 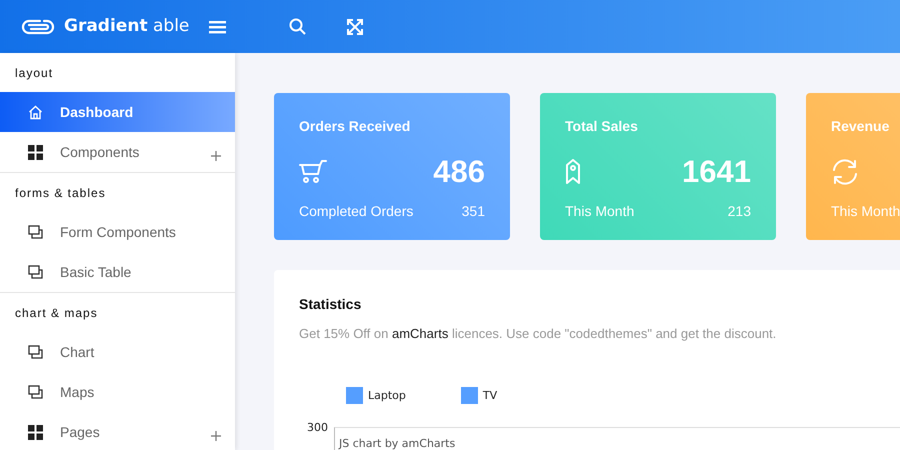 What do you see at coordinates (127, 26) in the screenshot?
I see `brand-name: Gradient able` at bounding box center [127, 26].